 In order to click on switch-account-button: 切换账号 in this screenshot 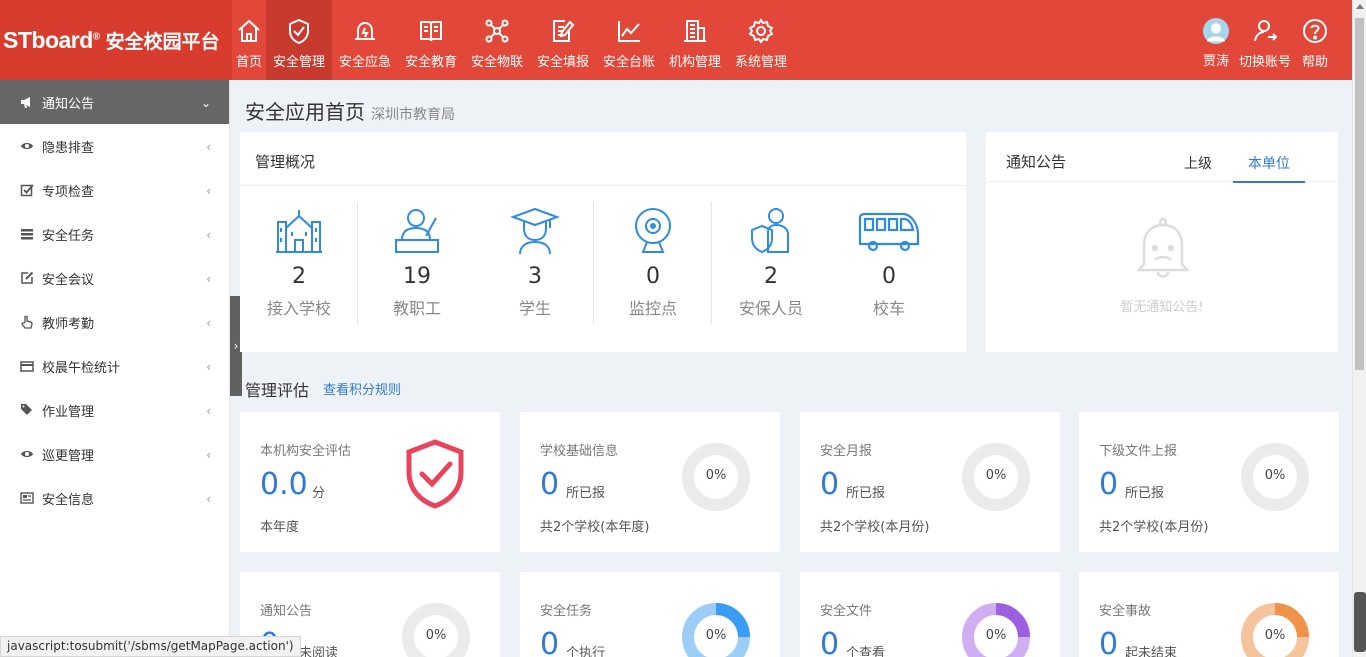, I will do `click(1265, 40)`.